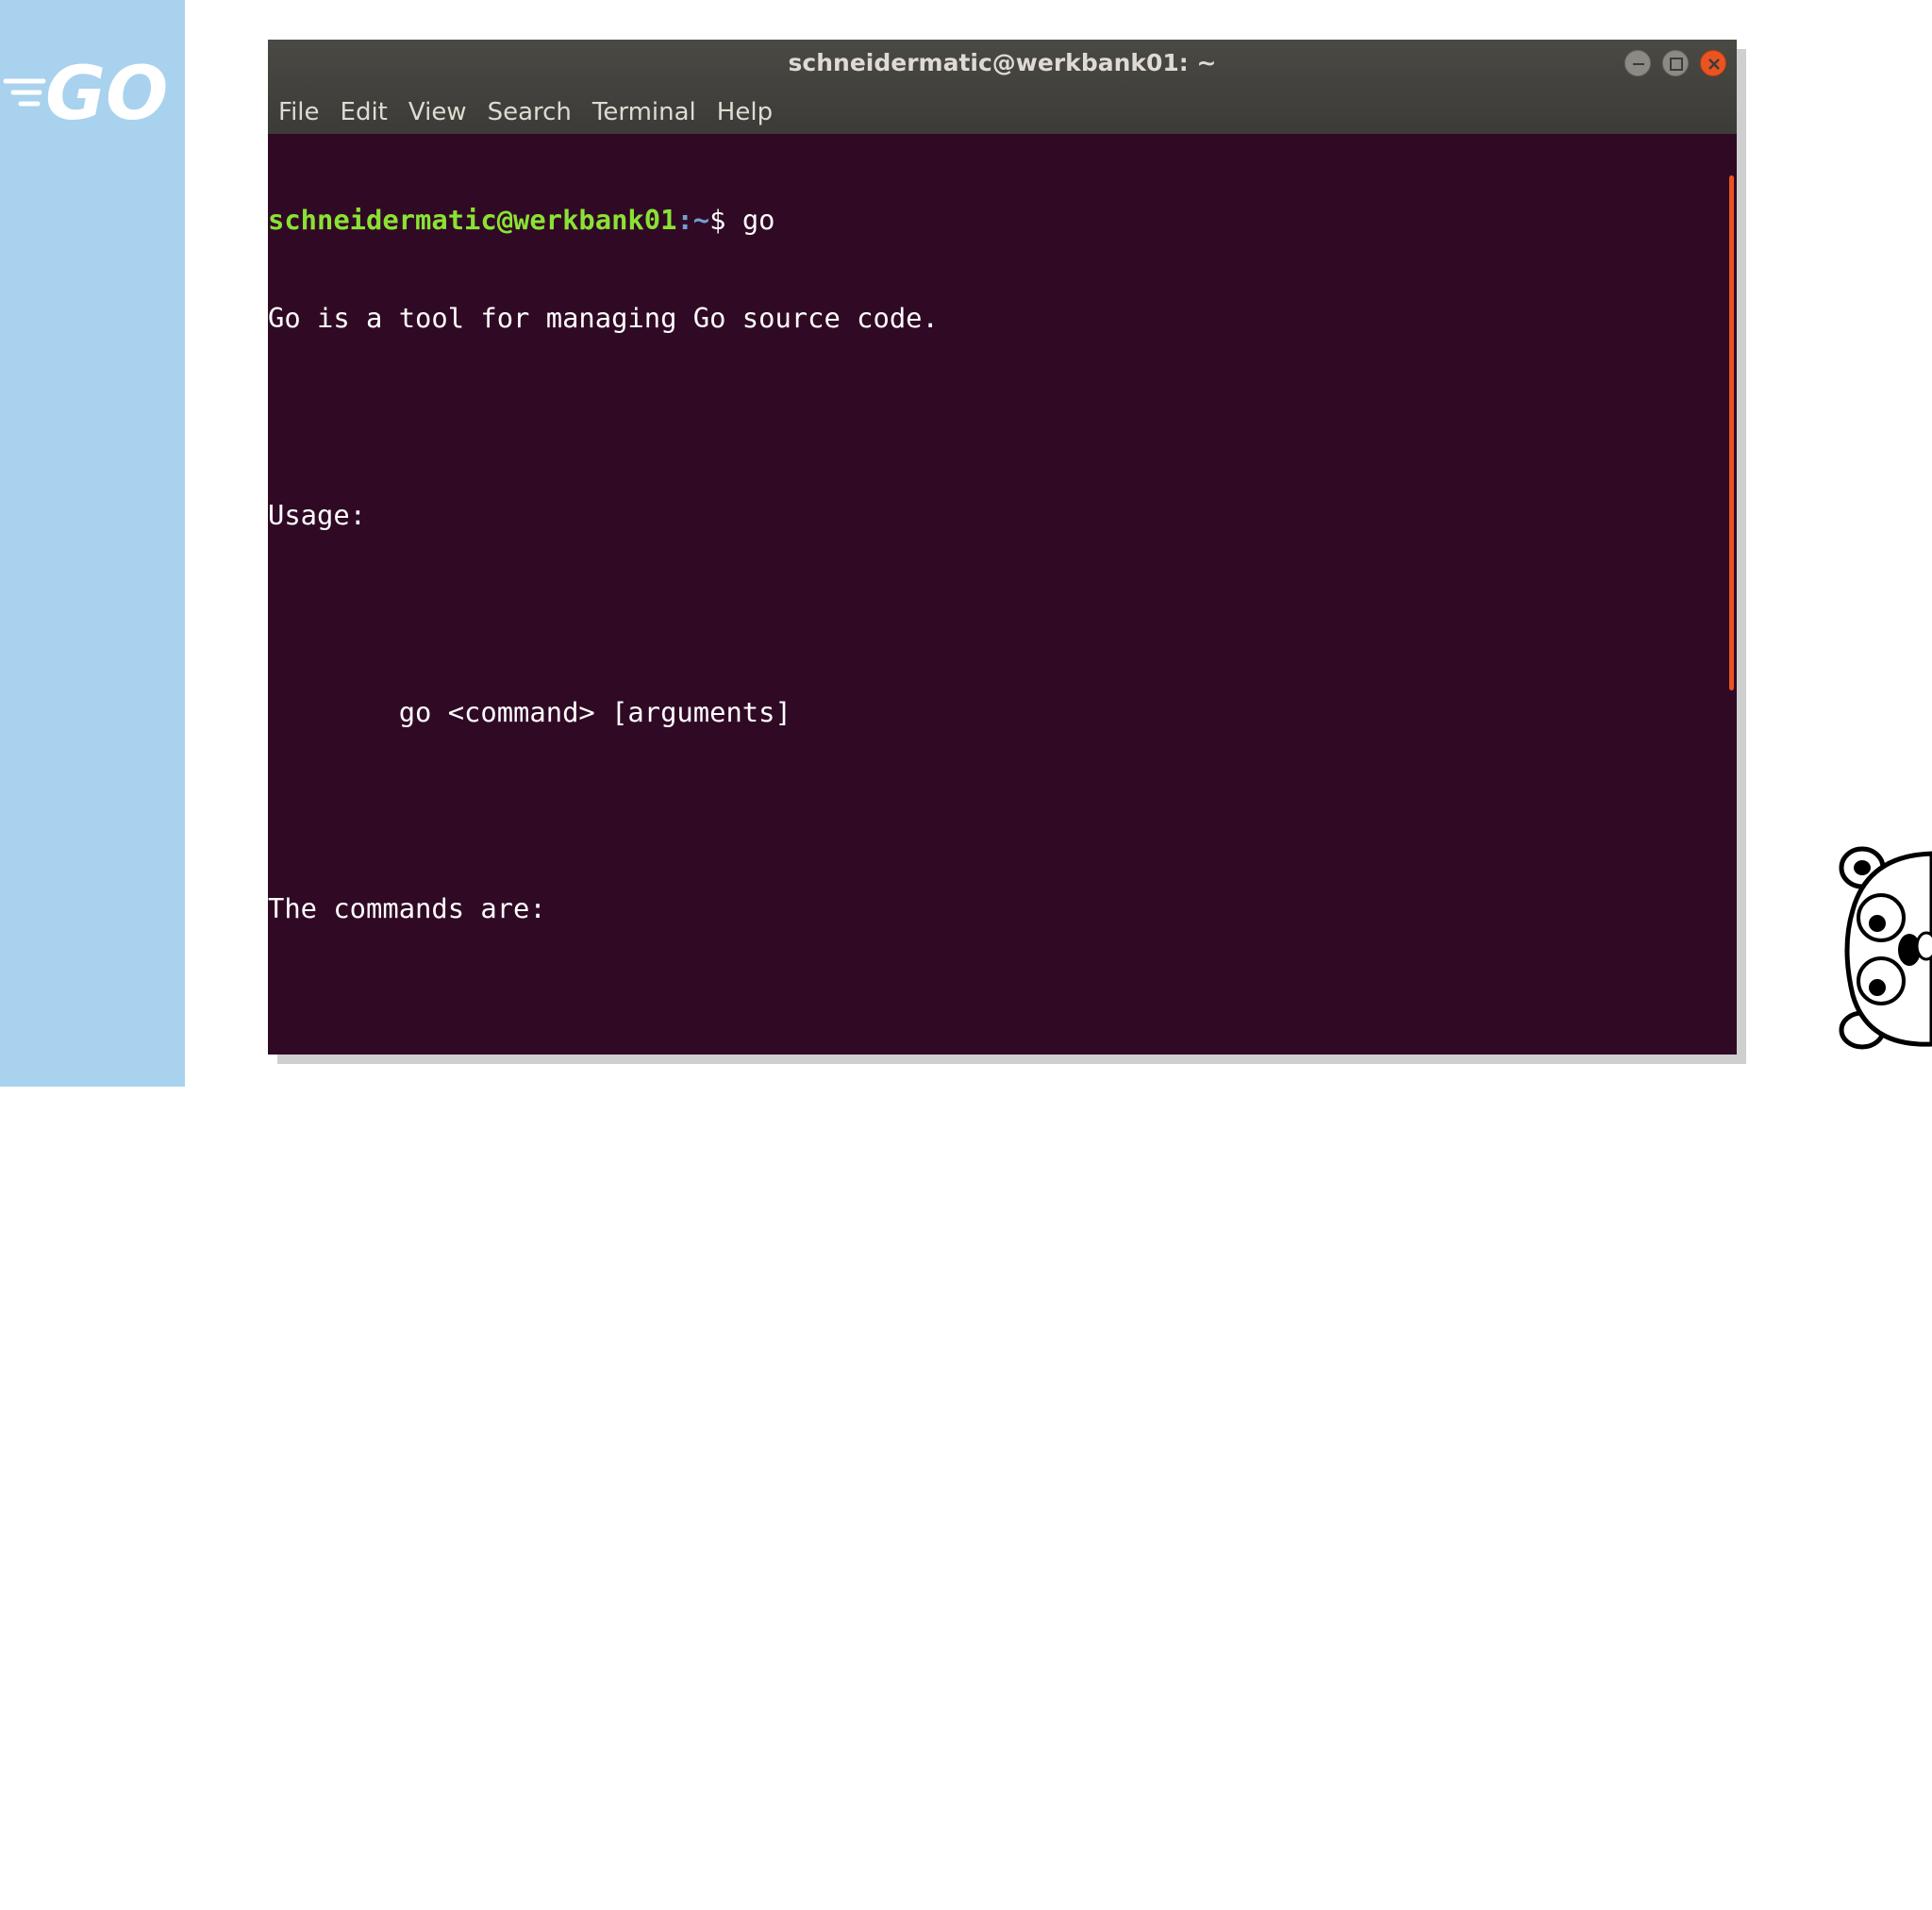  I want to click on command-name: clean, so click(440, 1171).